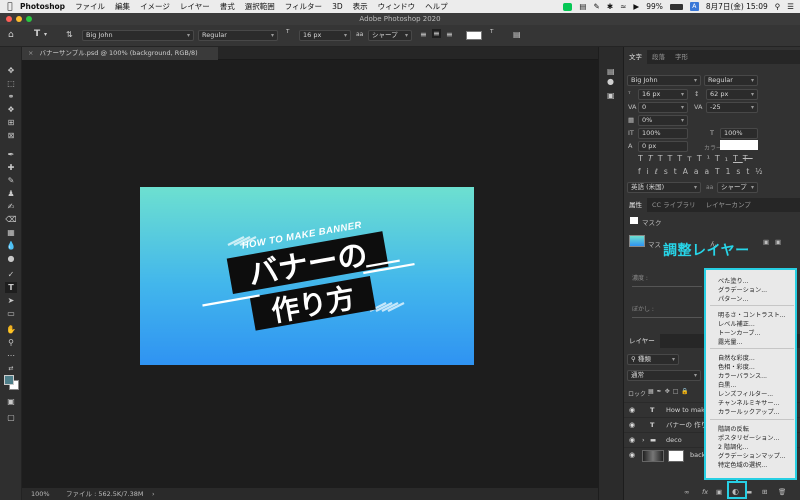 The width and height of the screenshot is (800, 500). Describe the element at coordinates (397, 6) in the screenshot. I see `menu-window: ウィンドウ` at that location.